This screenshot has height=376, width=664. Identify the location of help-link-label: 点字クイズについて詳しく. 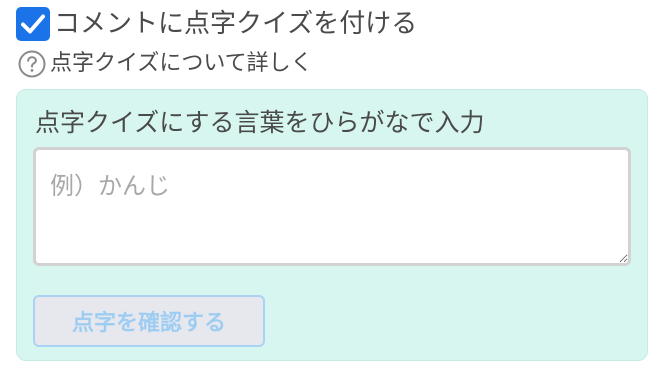
(181, 63).